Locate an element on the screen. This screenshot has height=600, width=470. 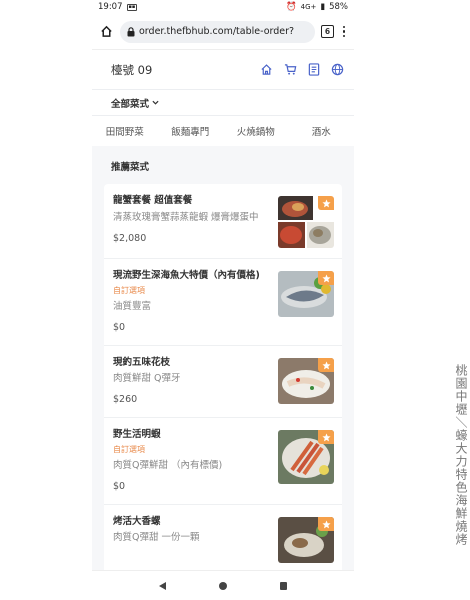
item-description: 油質豐富 is located at coordinates (132, 306).